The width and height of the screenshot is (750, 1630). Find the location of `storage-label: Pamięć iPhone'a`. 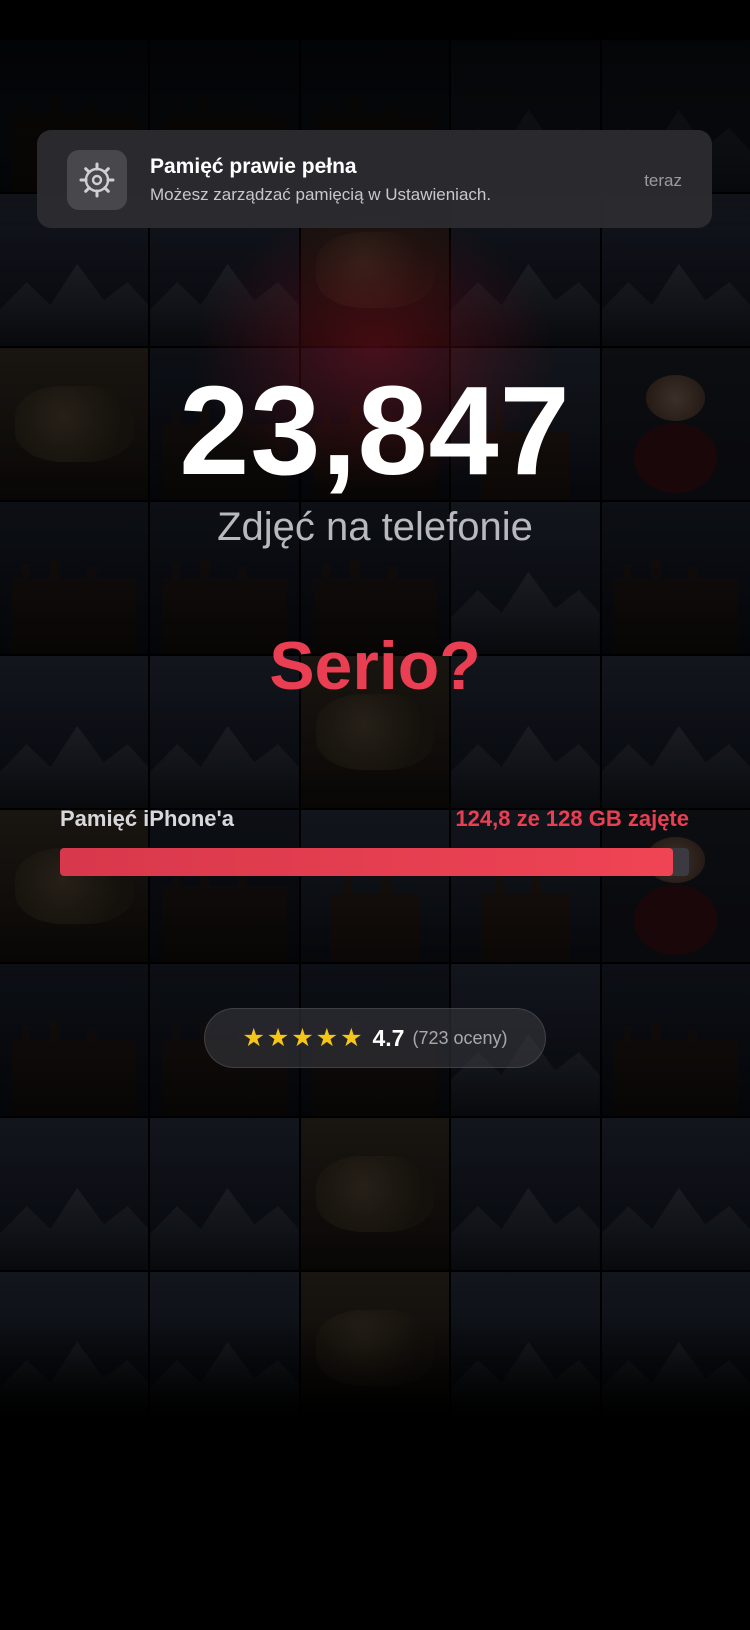

storage-label: Pamięć iPhone'a is located at coordinates (147, 818).